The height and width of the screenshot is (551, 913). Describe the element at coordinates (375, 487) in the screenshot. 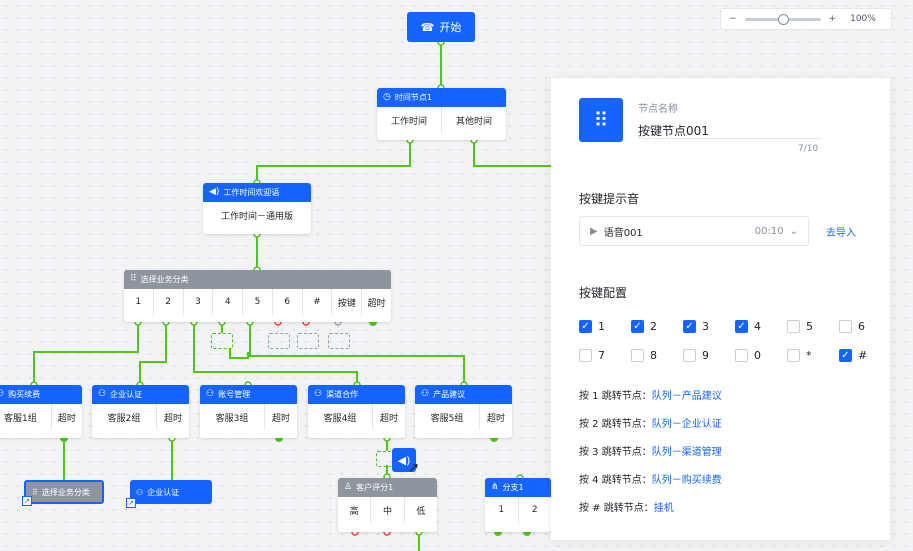

I see `rating-title: 客户评分1` at that location.